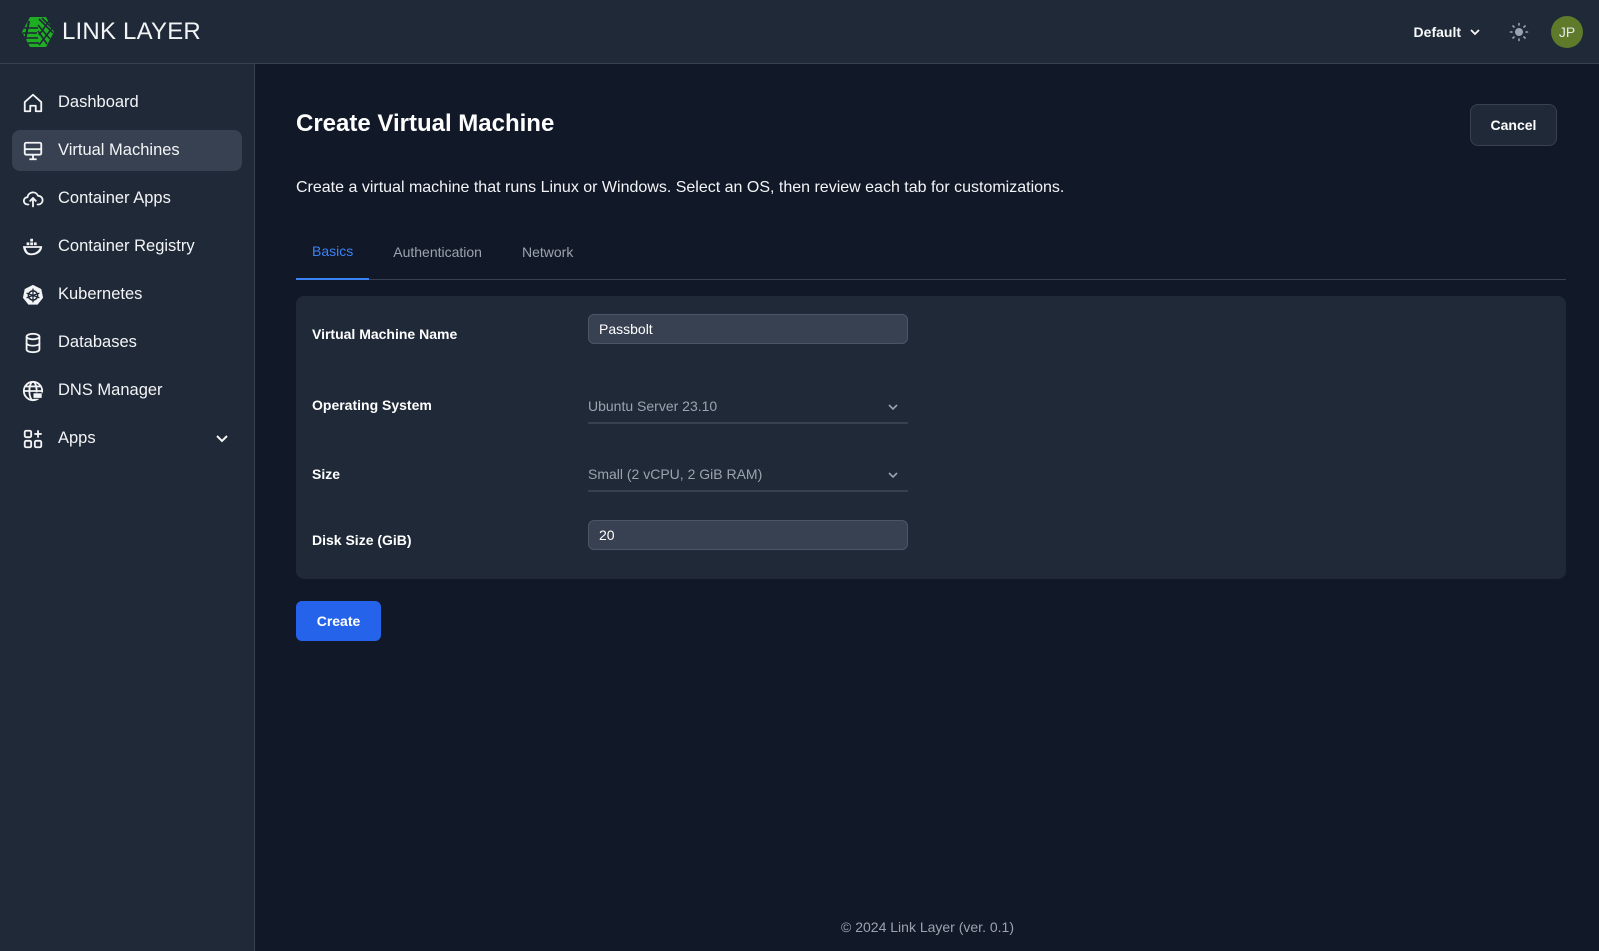 This screenshot has height=951, width=1599. Describe the element at coordinates (98, 102) in the screenshot. I see `sidebar-item-label: Dashboard` at that location.